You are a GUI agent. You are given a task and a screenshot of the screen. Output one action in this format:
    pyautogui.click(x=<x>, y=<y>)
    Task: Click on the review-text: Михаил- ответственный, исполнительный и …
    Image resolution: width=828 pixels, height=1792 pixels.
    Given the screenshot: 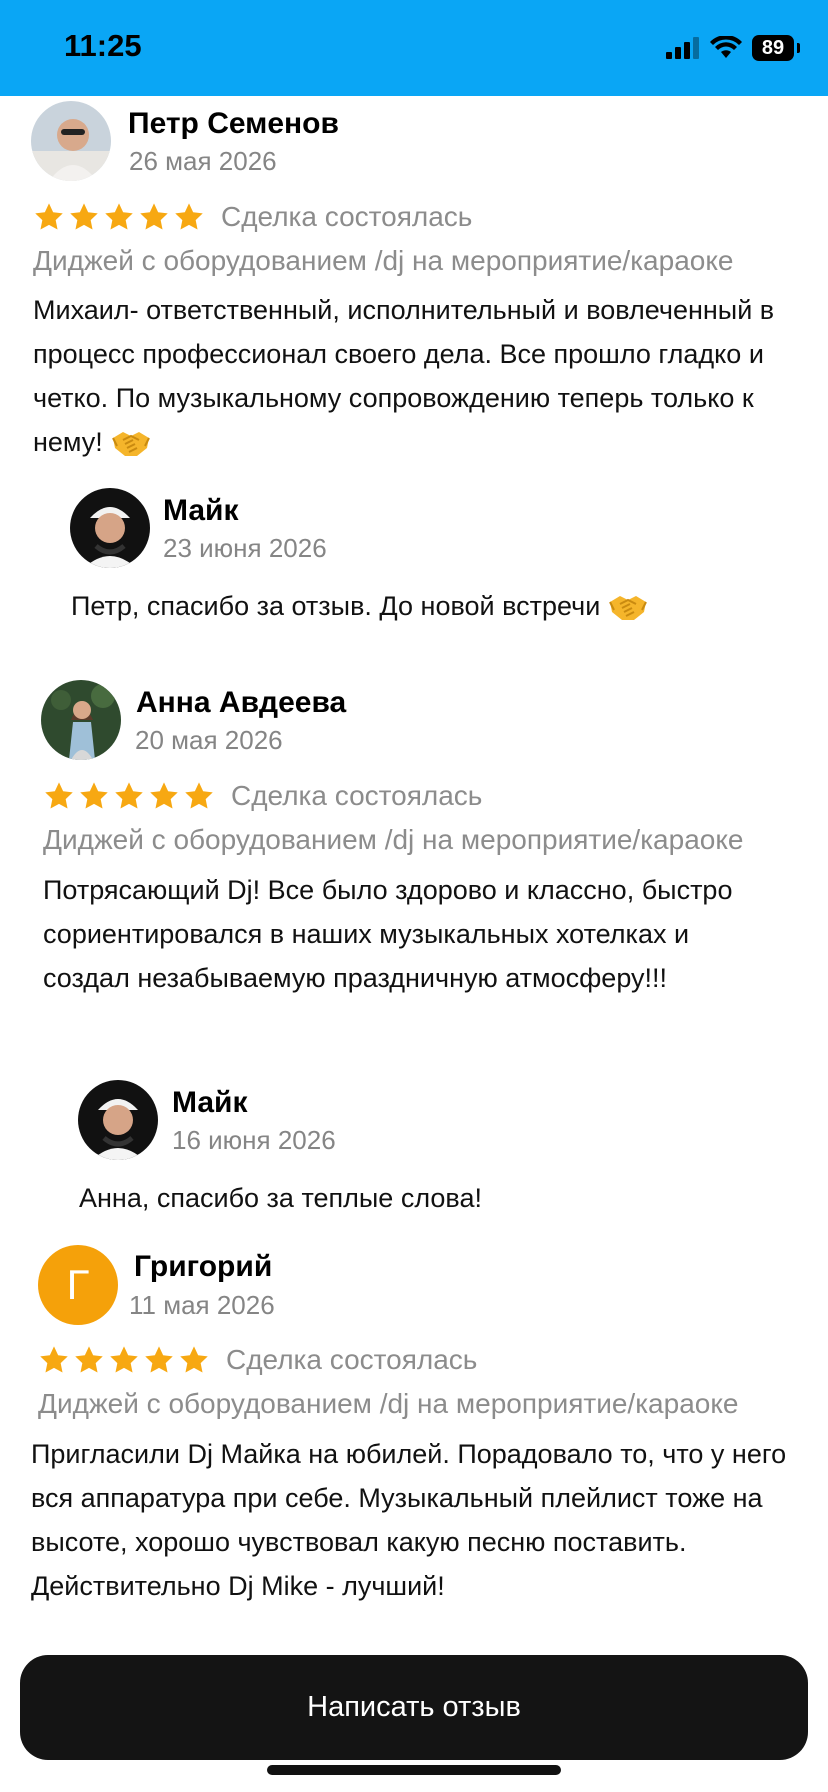 What is the action you would take?
    pyautogui.click(x=413, y=376)
    